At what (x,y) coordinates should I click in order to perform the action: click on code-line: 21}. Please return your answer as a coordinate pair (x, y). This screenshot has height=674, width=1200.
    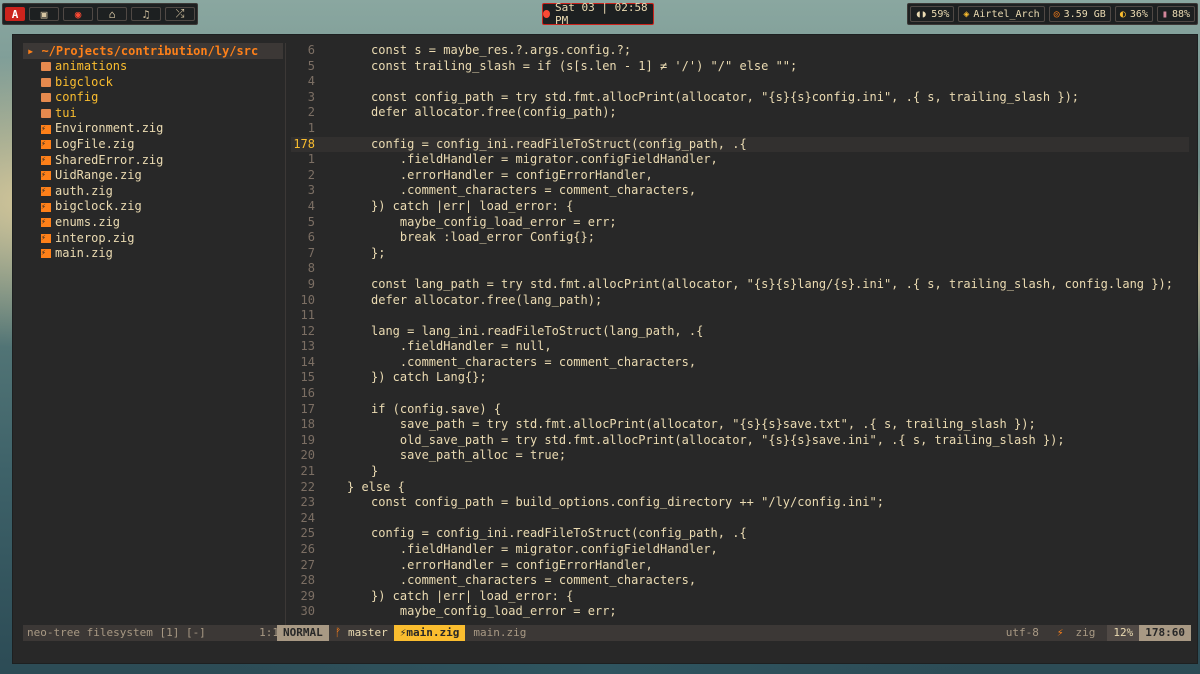
    Looking at the image, I should click on (740, 472).